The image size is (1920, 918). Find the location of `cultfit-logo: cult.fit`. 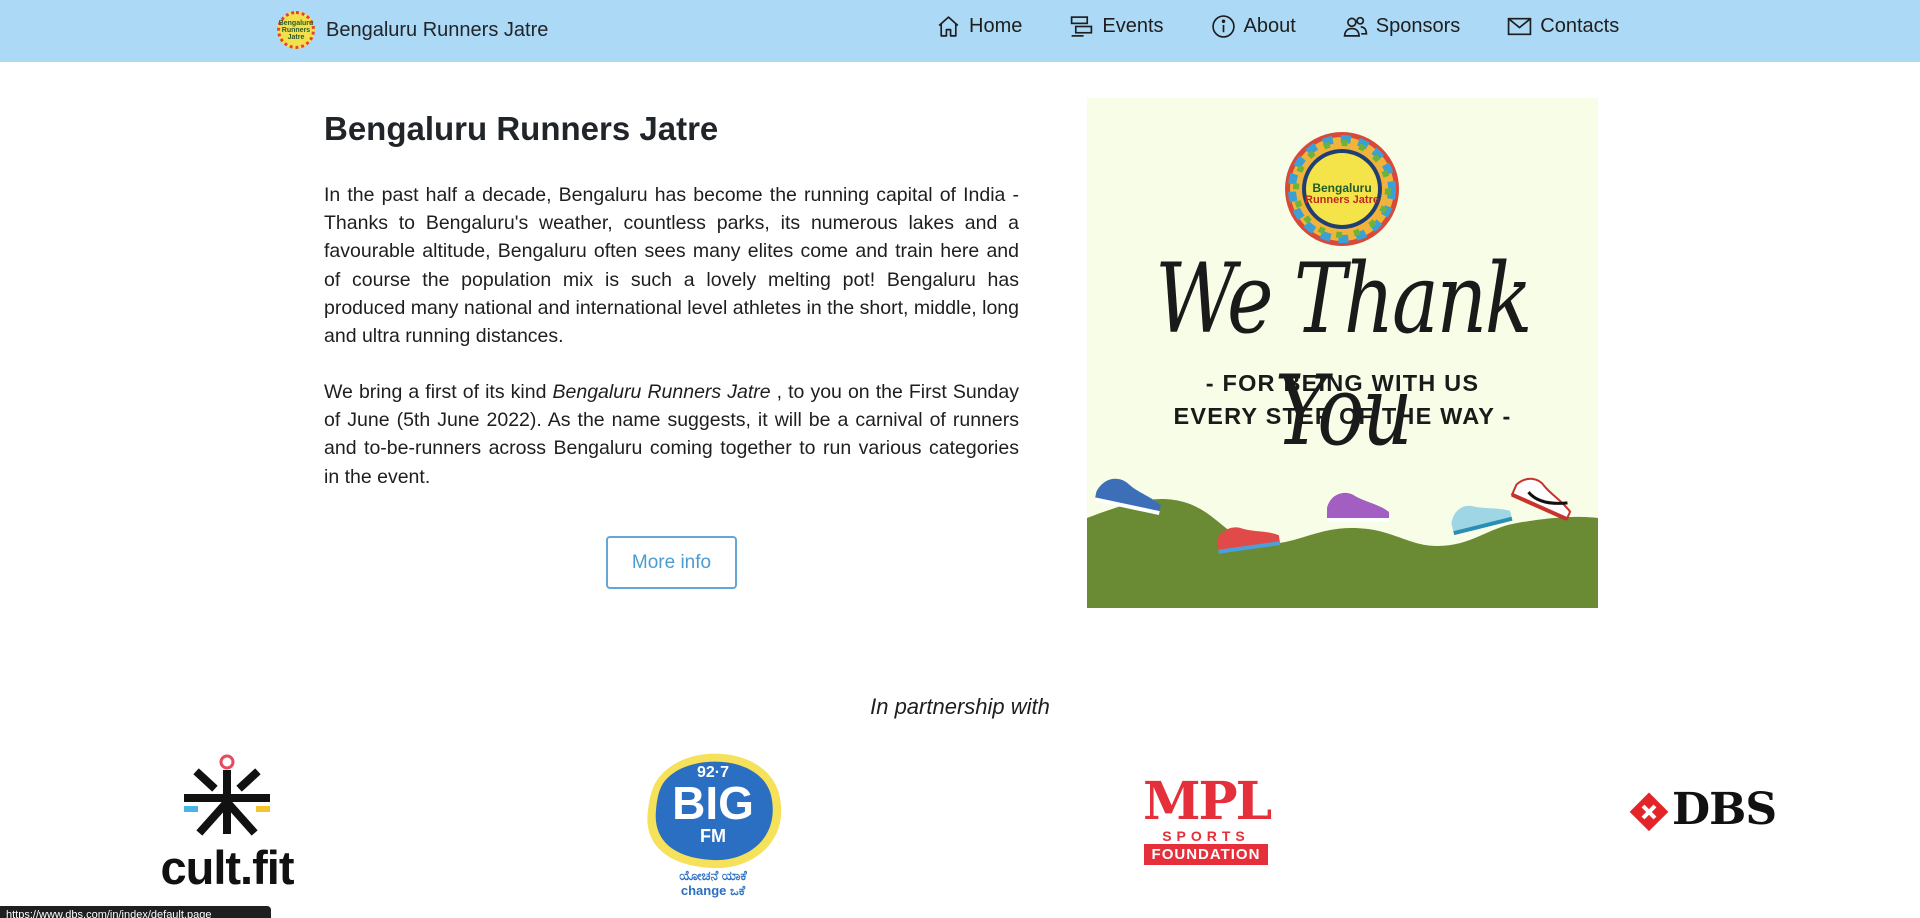

cultfit-logo: cult.fit is located at coordinates (227, 823).